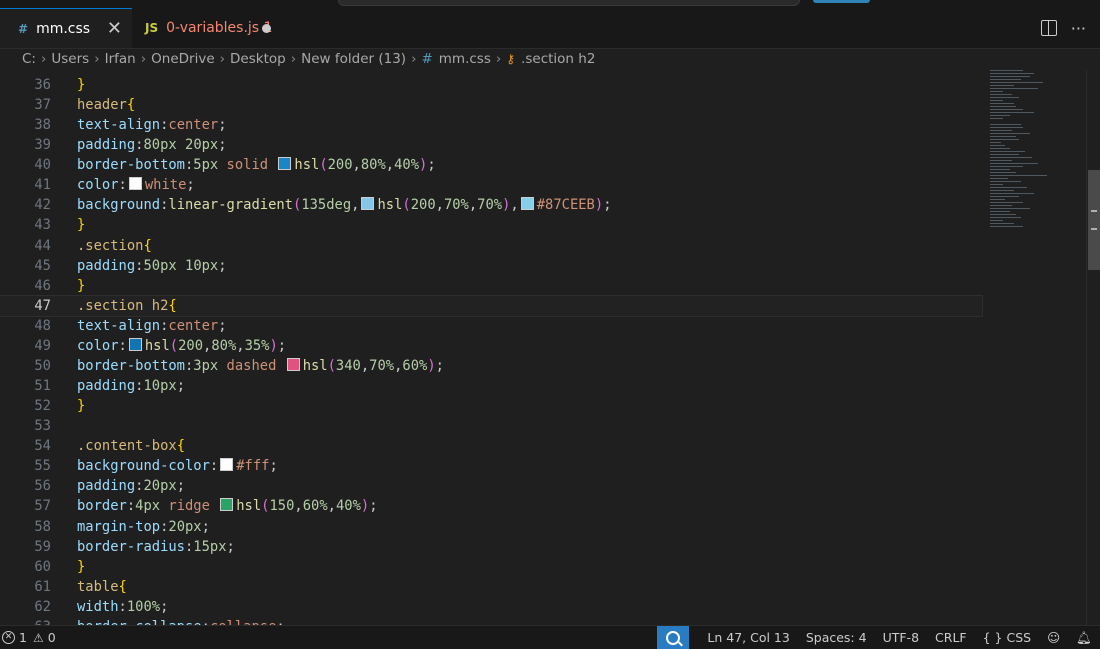 The height and width of the screenshot is (649, 1100). Describe the element at coordinates (558, 59) in the screenshot. I see `breadcrumb-symbol: .section h2` at that location.